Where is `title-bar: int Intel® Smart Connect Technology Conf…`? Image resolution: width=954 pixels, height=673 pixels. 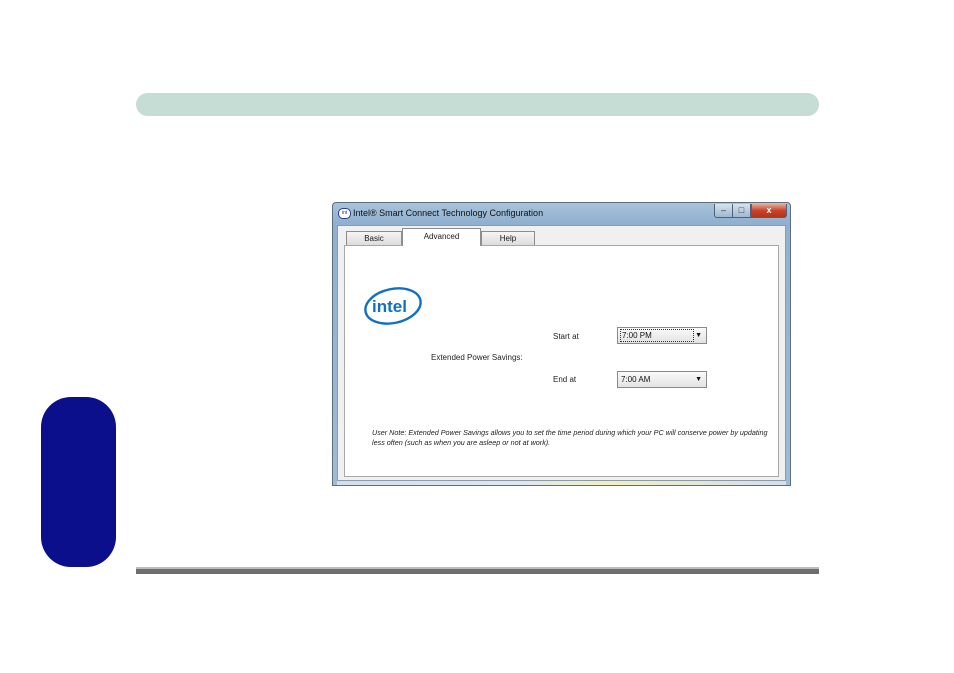 title-bar: int Intel® Smart Connect Technology Conf… is located at coordinates (561, 214).